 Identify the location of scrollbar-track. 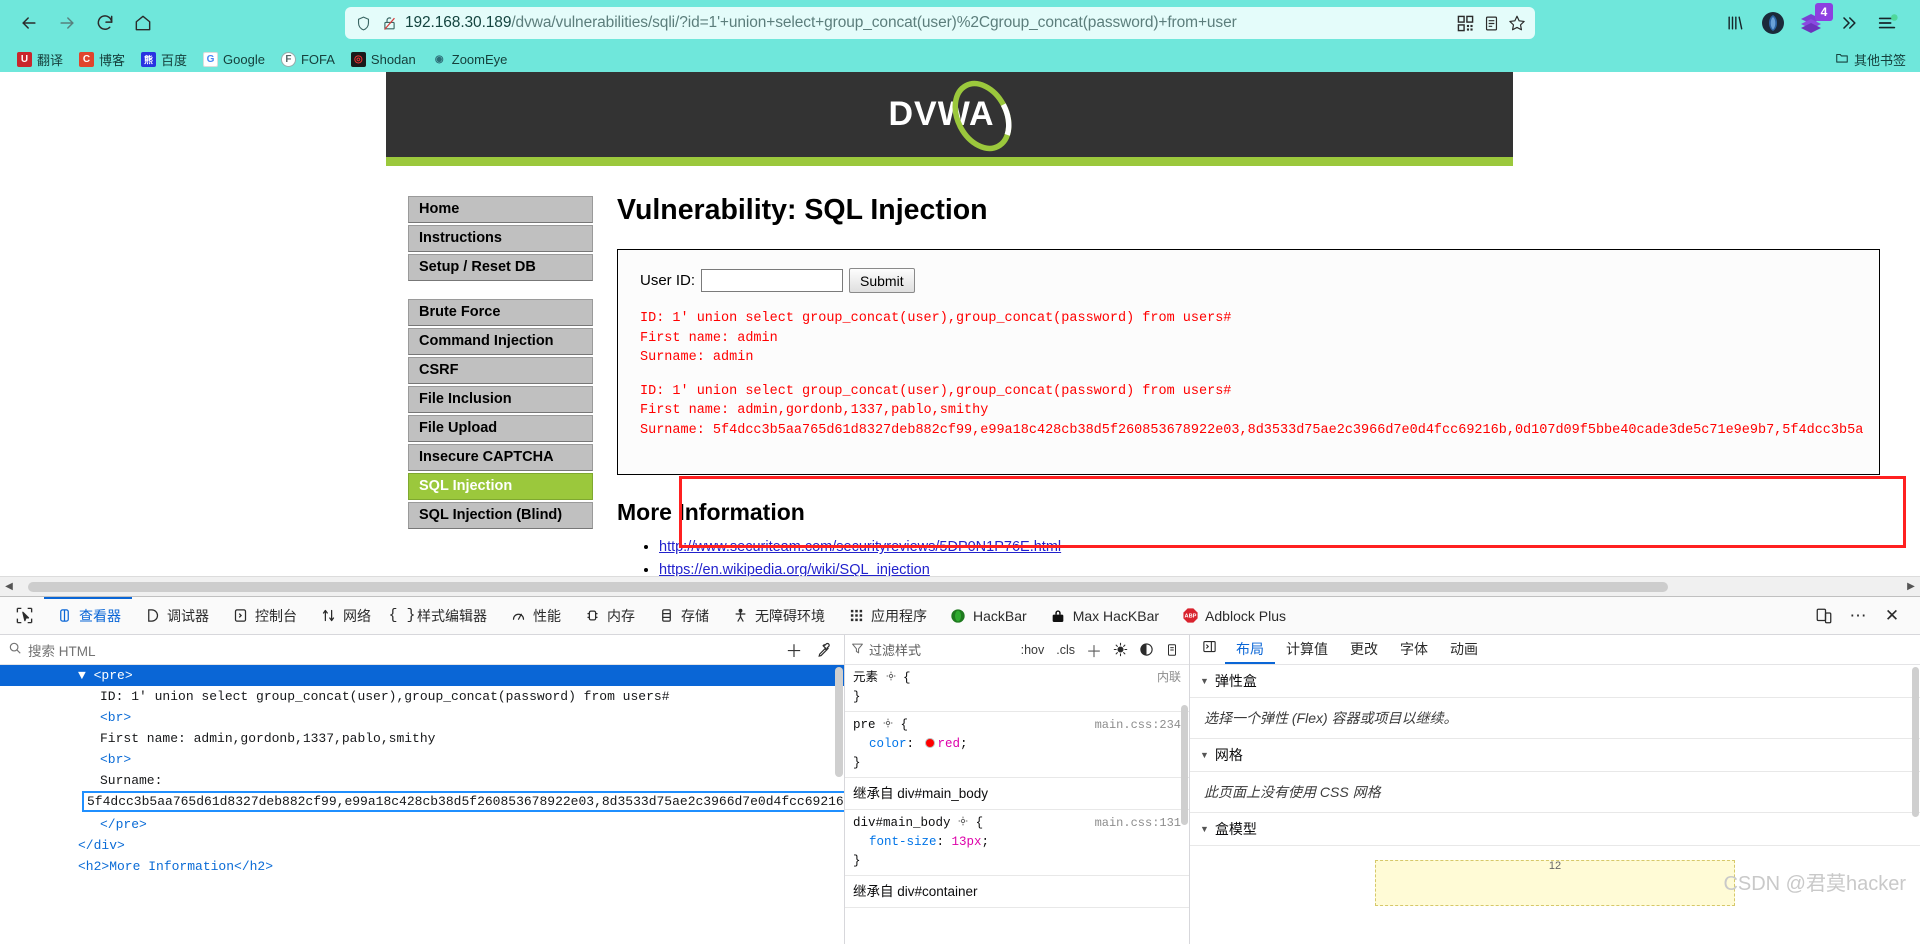
(960, 587).